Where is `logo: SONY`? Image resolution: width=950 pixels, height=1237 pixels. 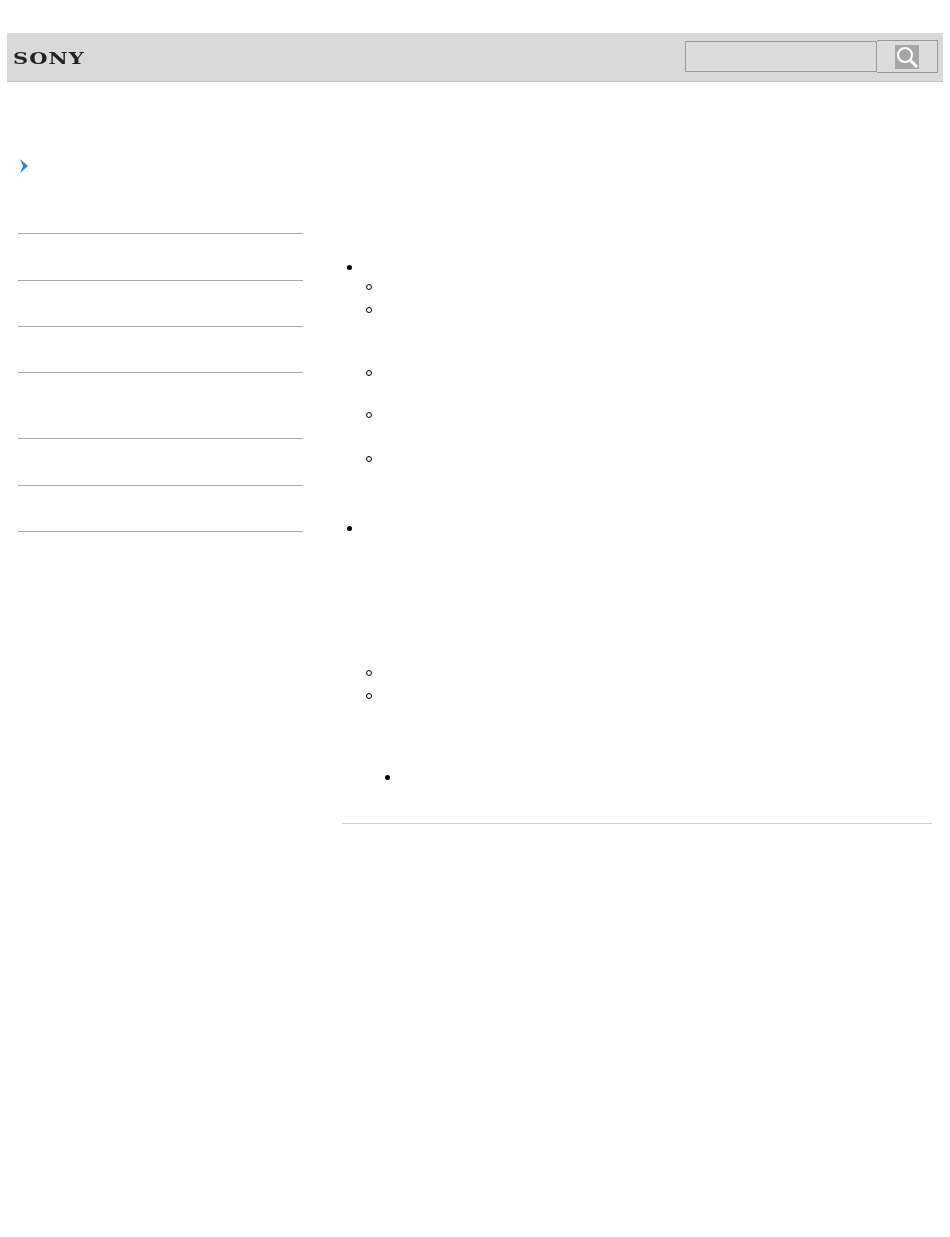 logo: SONY is located at coordinates (49, 57).